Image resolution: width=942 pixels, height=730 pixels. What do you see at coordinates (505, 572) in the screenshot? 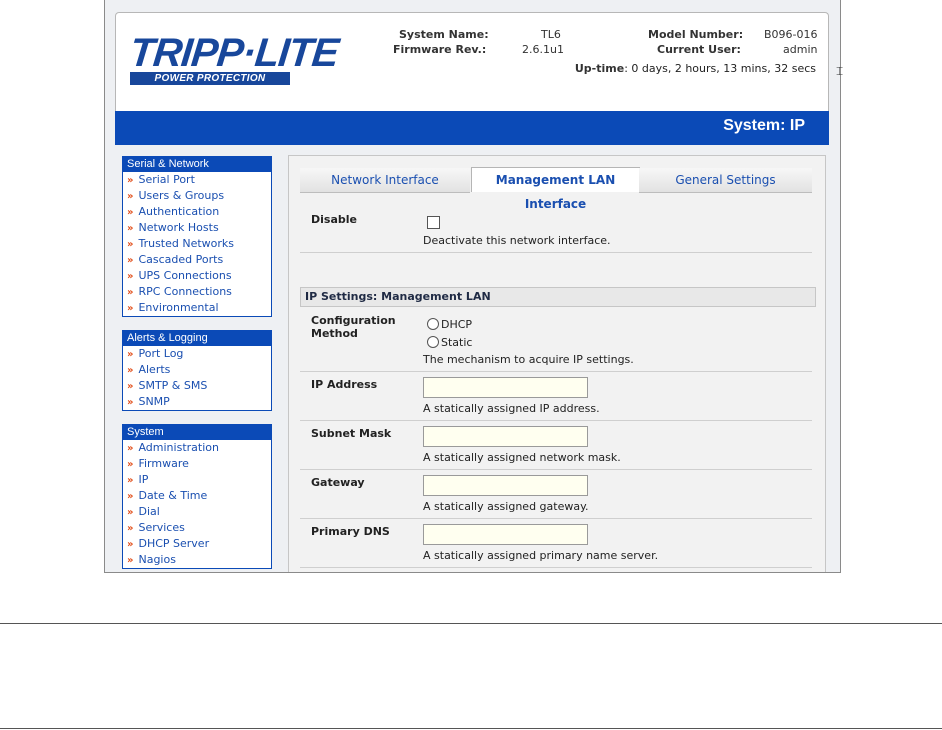
I see `secondary-dns-input` at bounding box center [505, 572].